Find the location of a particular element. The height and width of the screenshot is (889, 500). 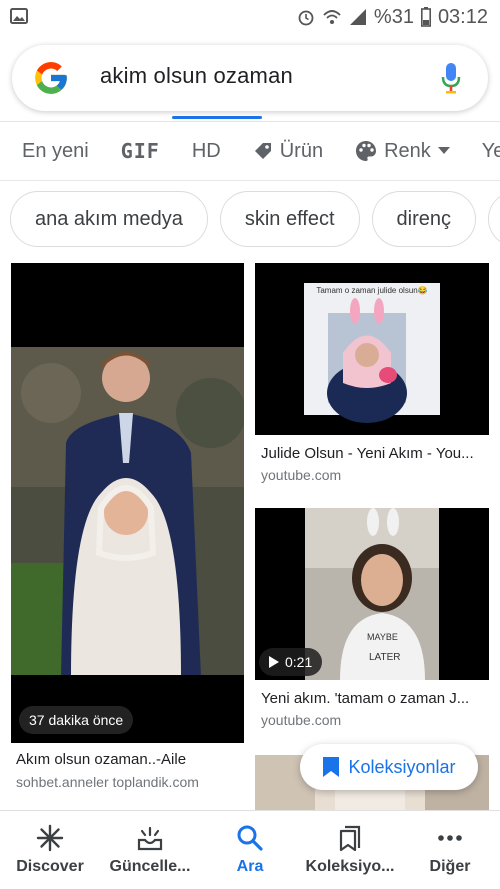

result-title: Akım olsun ozaman..-Aile is located at coordinates (129, 759).